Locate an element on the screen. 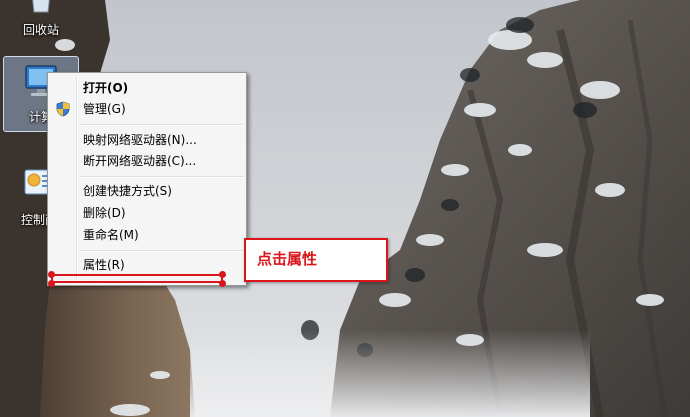  menu-item-label: 删除(D) is located at coordinates (104, 213).